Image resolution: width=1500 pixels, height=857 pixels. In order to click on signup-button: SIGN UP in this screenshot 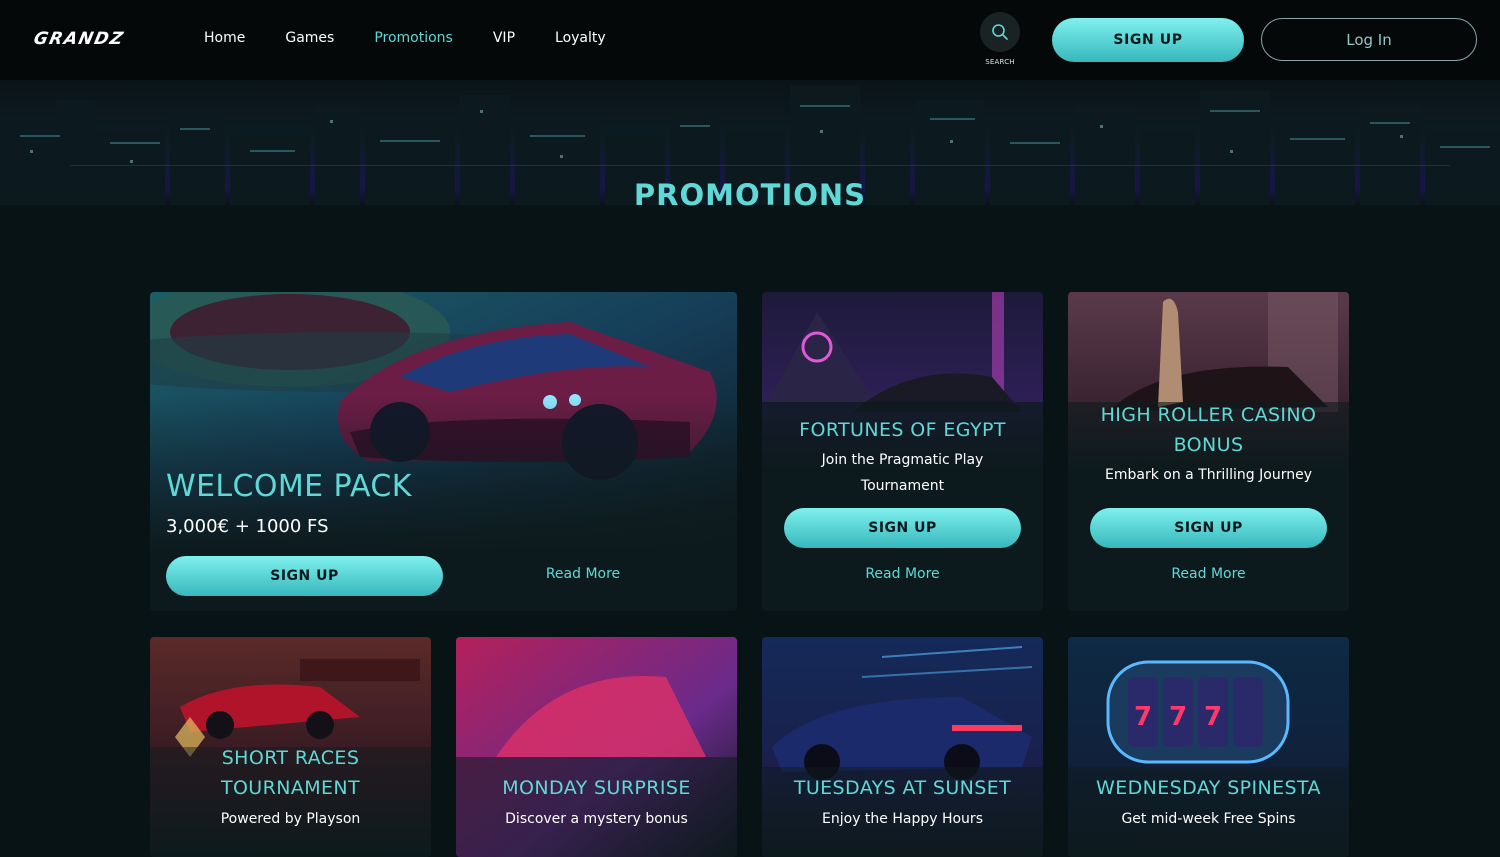, I will do `click(1148, 40)`.